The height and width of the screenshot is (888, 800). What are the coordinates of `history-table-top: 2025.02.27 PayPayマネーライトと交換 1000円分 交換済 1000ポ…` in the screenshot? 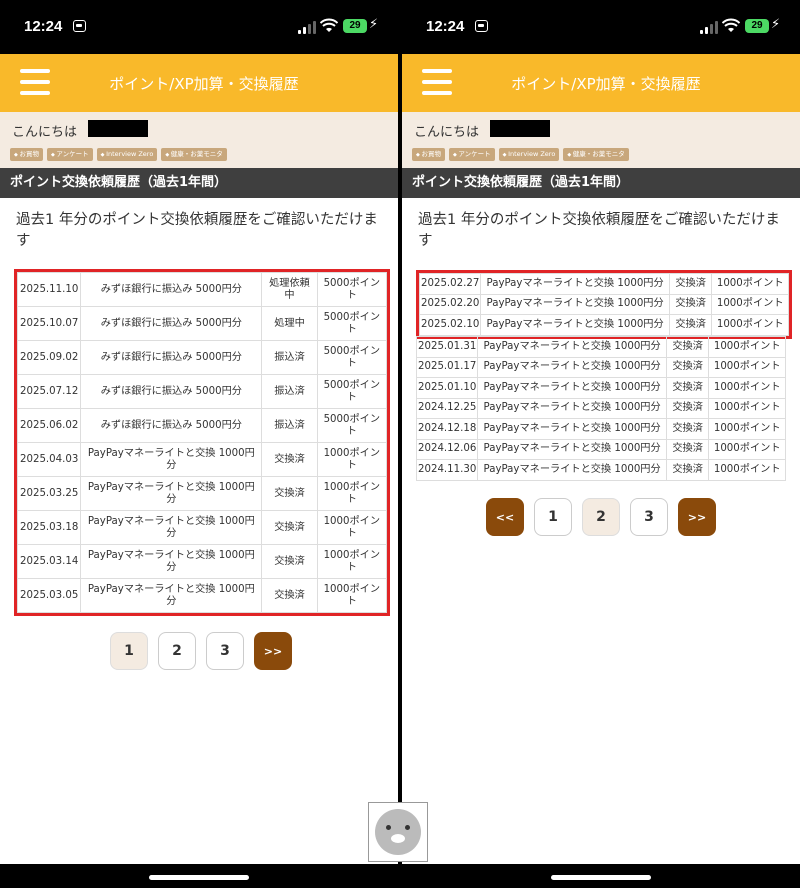 It's located at (603, 304).